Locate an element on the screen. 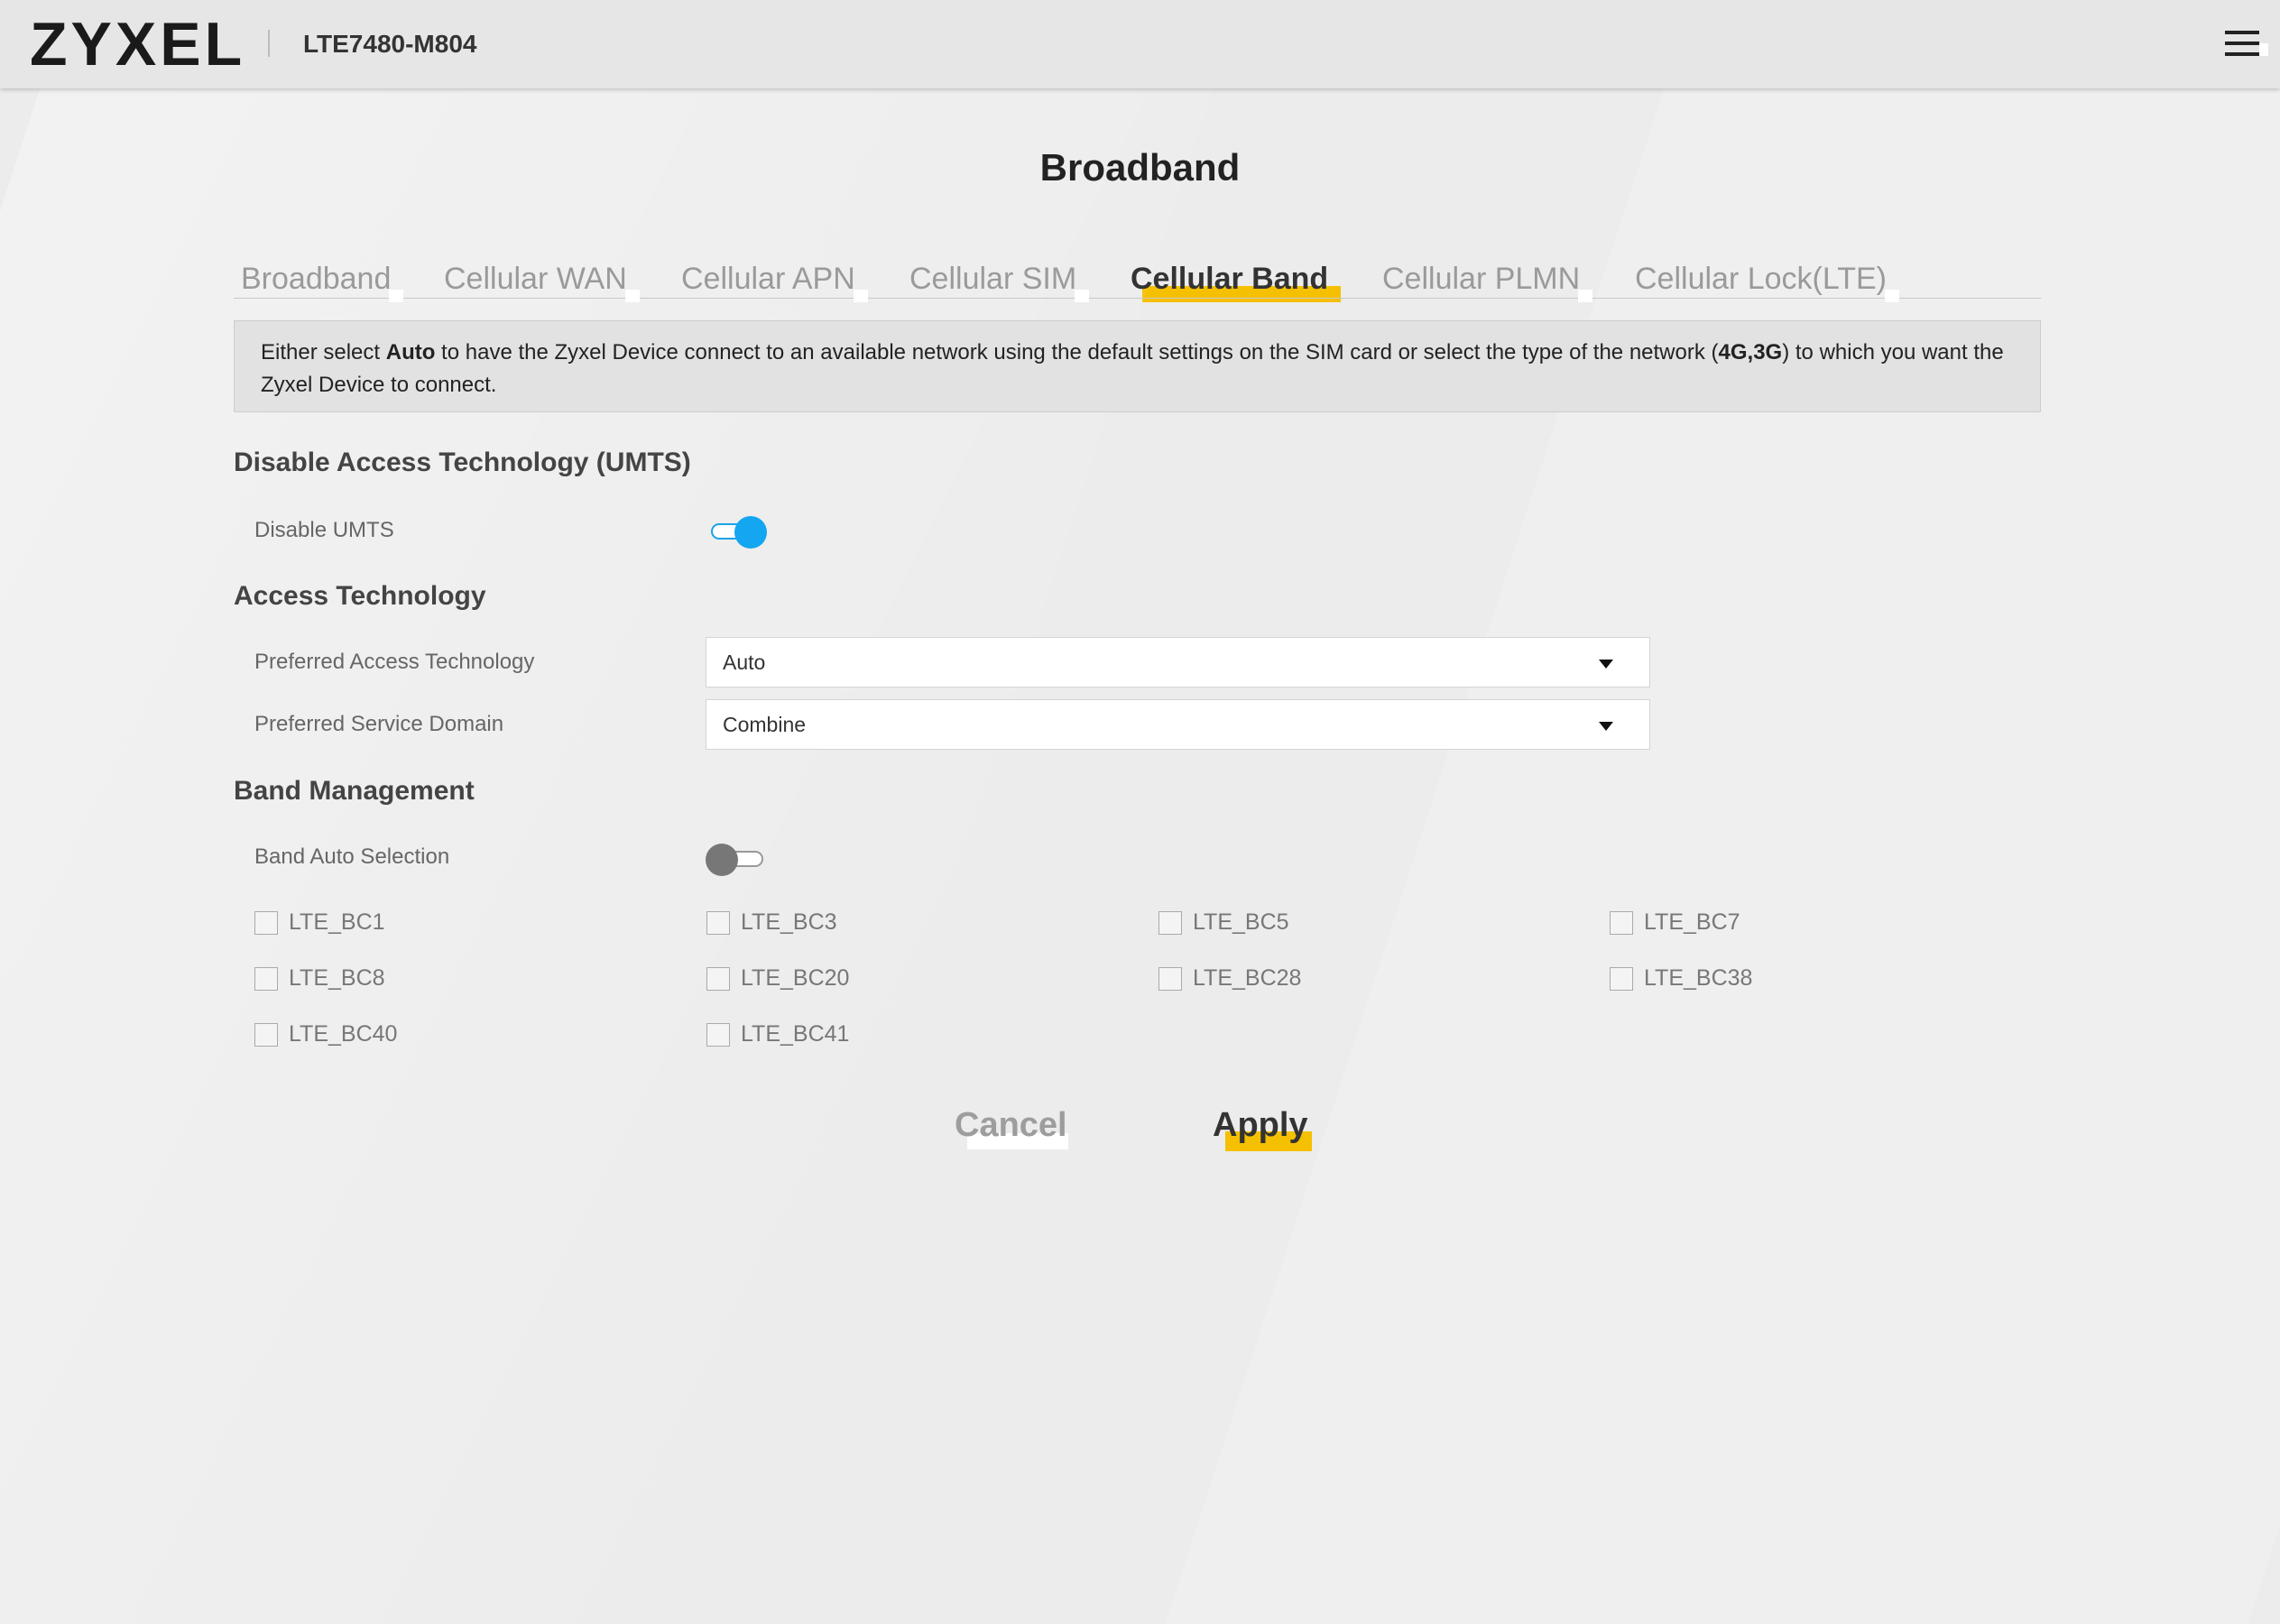 This screenshot has height=1624, width=2280. band-checkbox: LTE_BC7 is located at coordinates (1675, 923).